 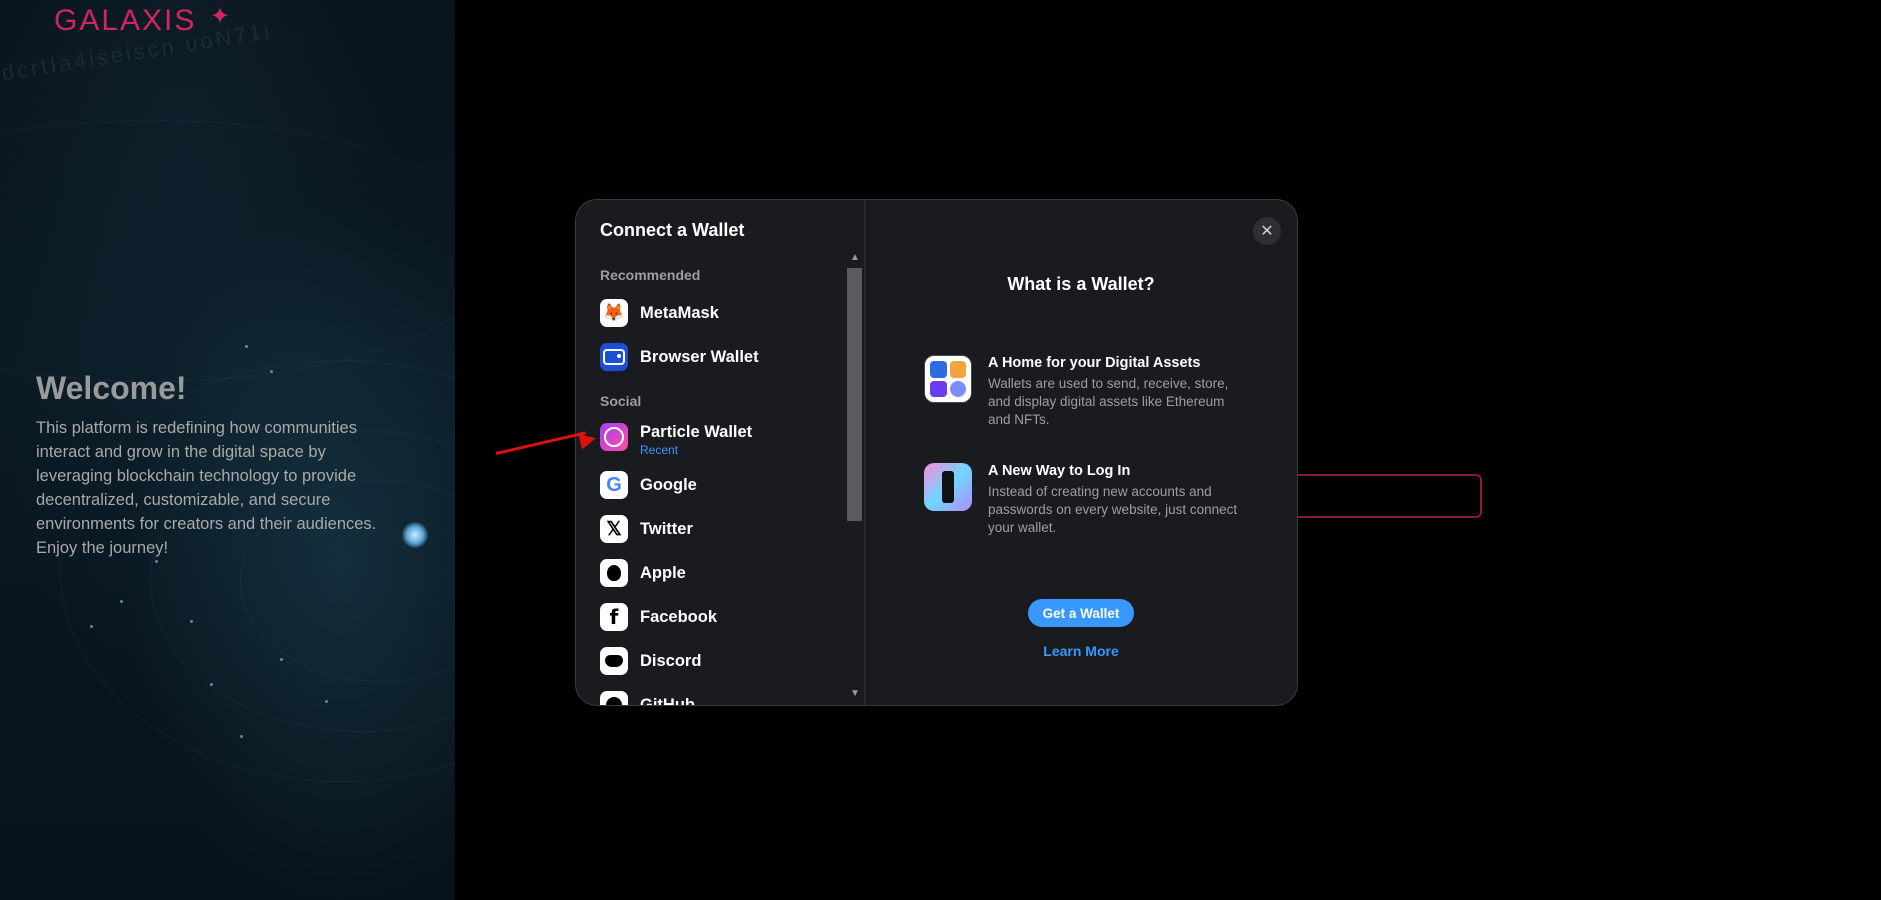 What do you see at coordinates (699, 356) in the screenshot?
I see `wallet-option-label: Browser Wallet` at bounding box center [699, 356].